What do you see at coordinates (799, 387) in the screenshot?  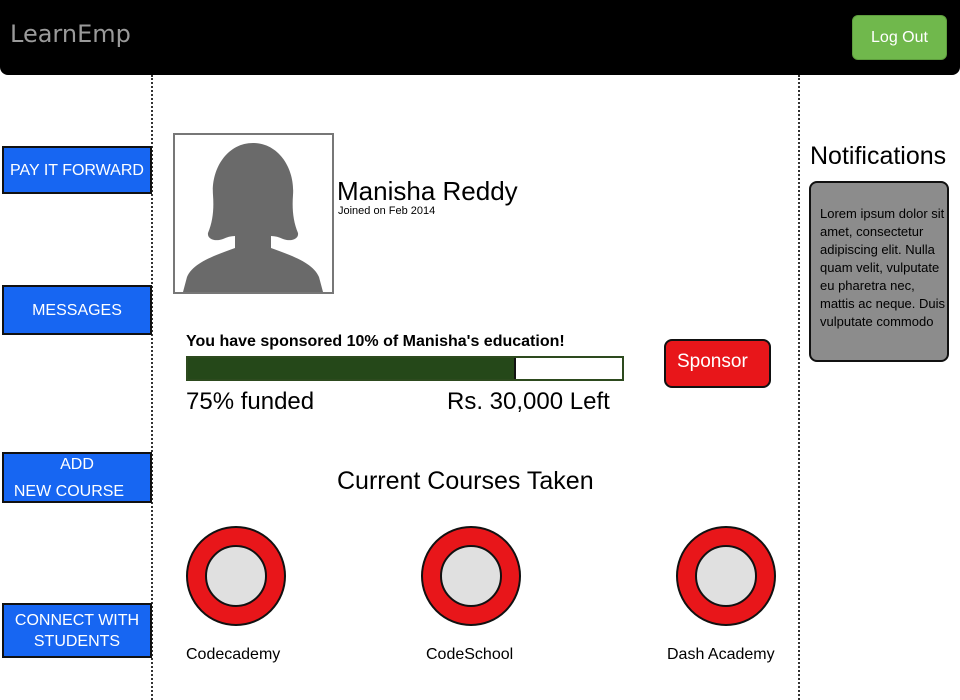 I see `notifications-divider` at bounding box center [799, 387].